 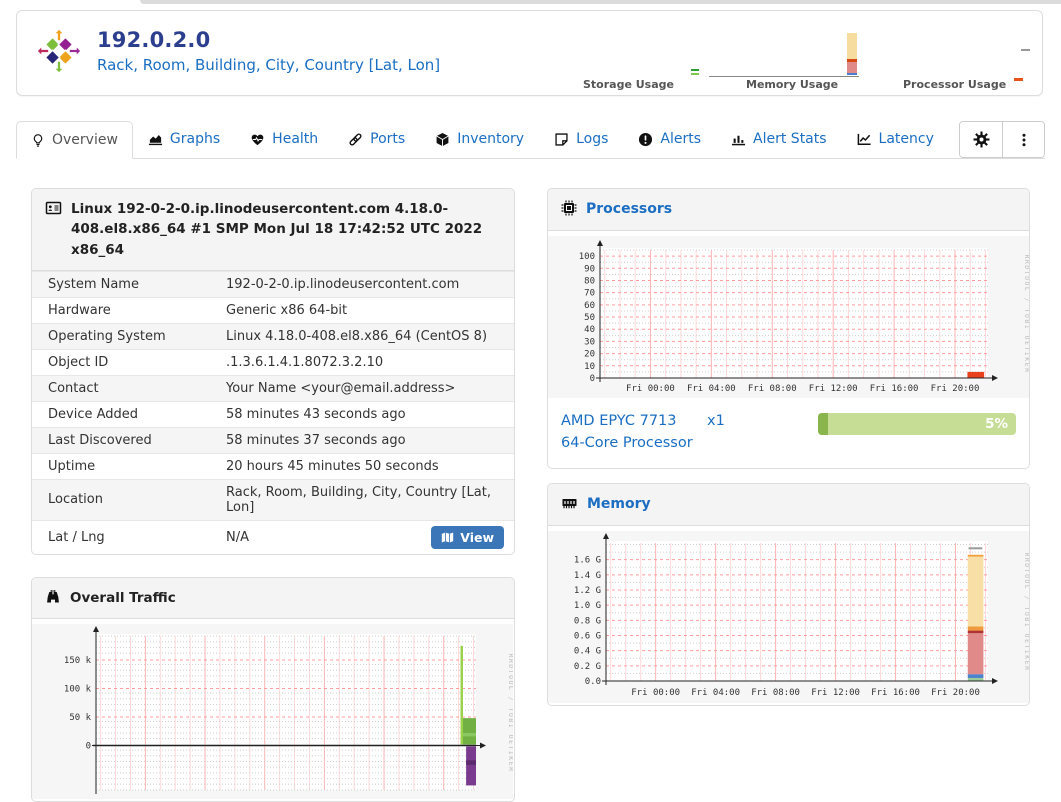 I want to click on view-map-button: View, so click(x=467, y=537).